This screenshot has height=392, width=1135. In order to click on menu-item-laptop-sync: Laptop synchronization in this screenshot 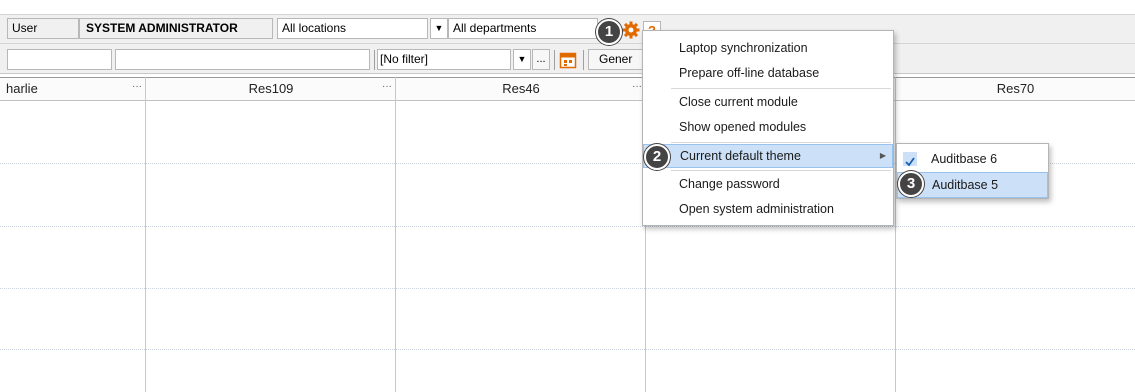, I will do `click(768, 48)`.